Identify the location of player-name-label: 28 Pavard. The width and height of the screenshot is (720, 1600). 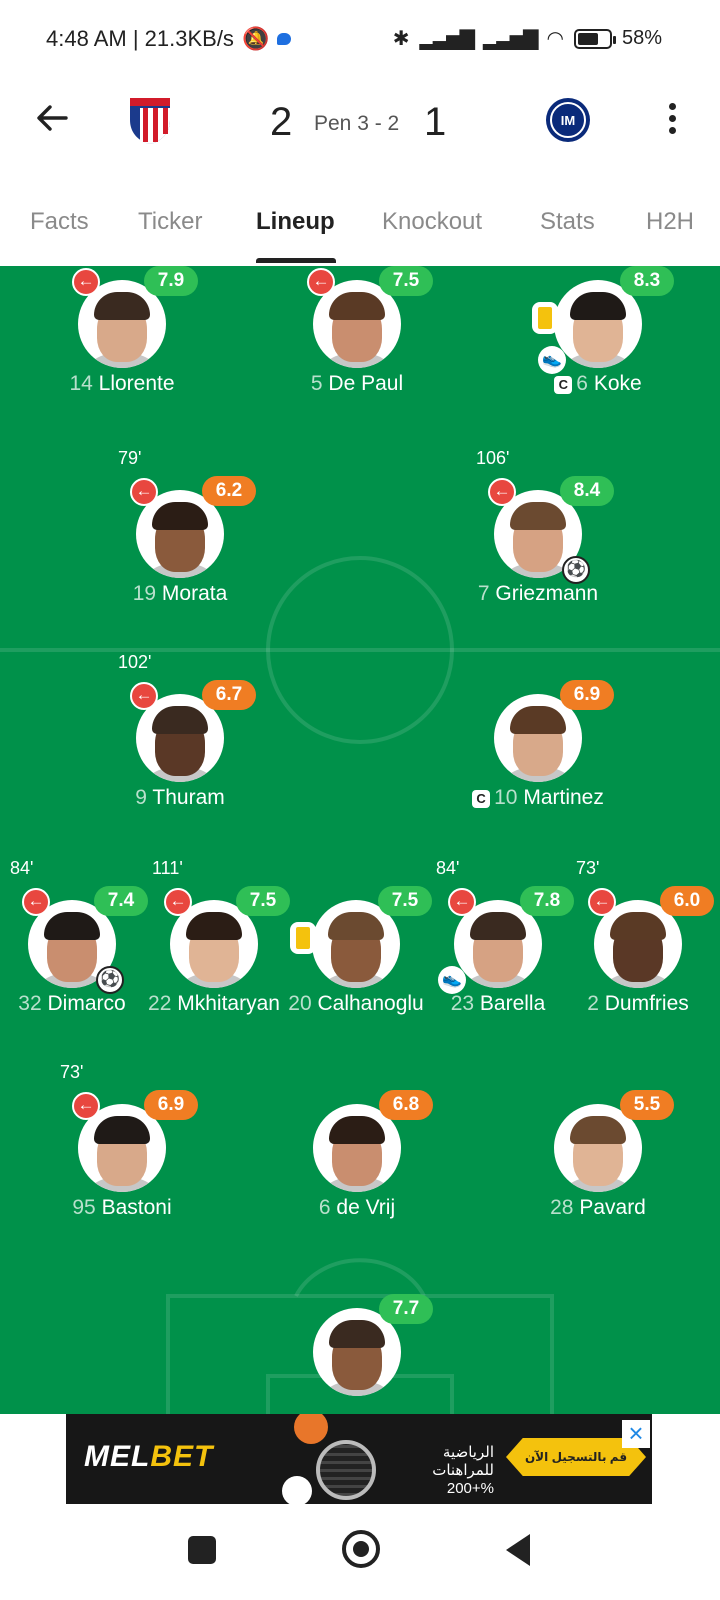
(598, 1208).